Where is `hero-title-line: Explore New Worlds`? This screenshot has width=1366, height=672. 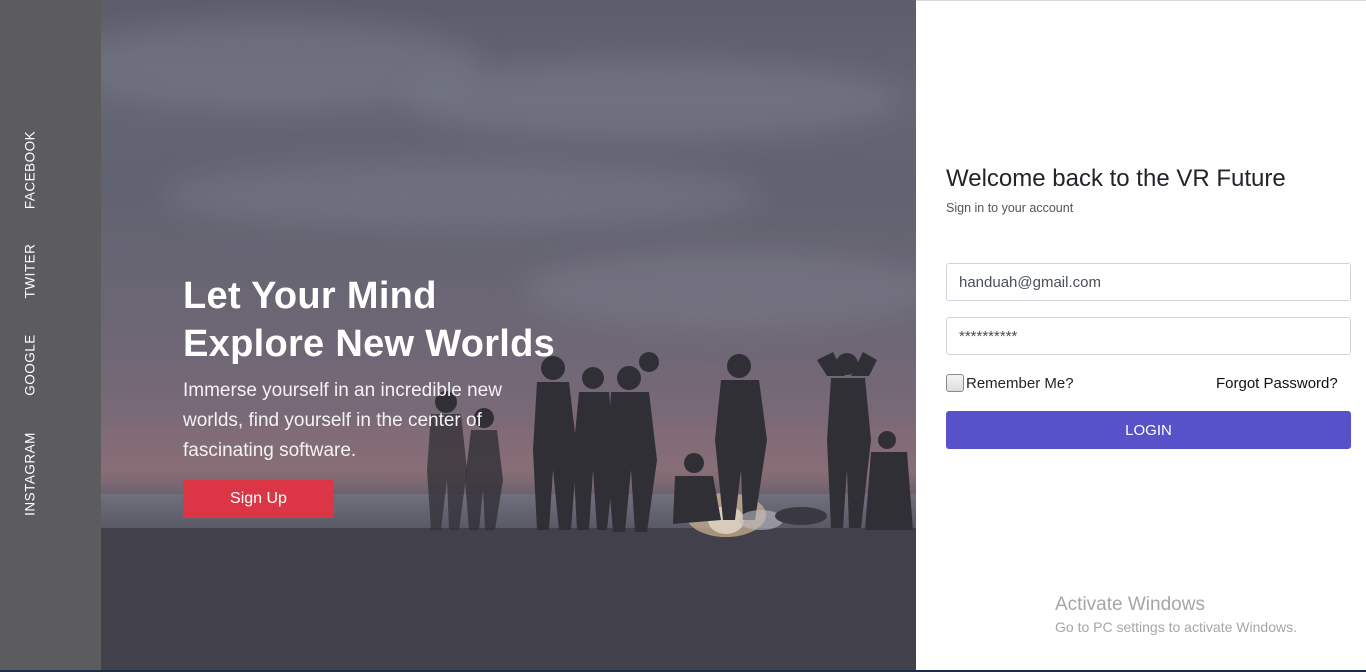 hero-title-line: Explore New Worlds is located at coordinates (369, 344).